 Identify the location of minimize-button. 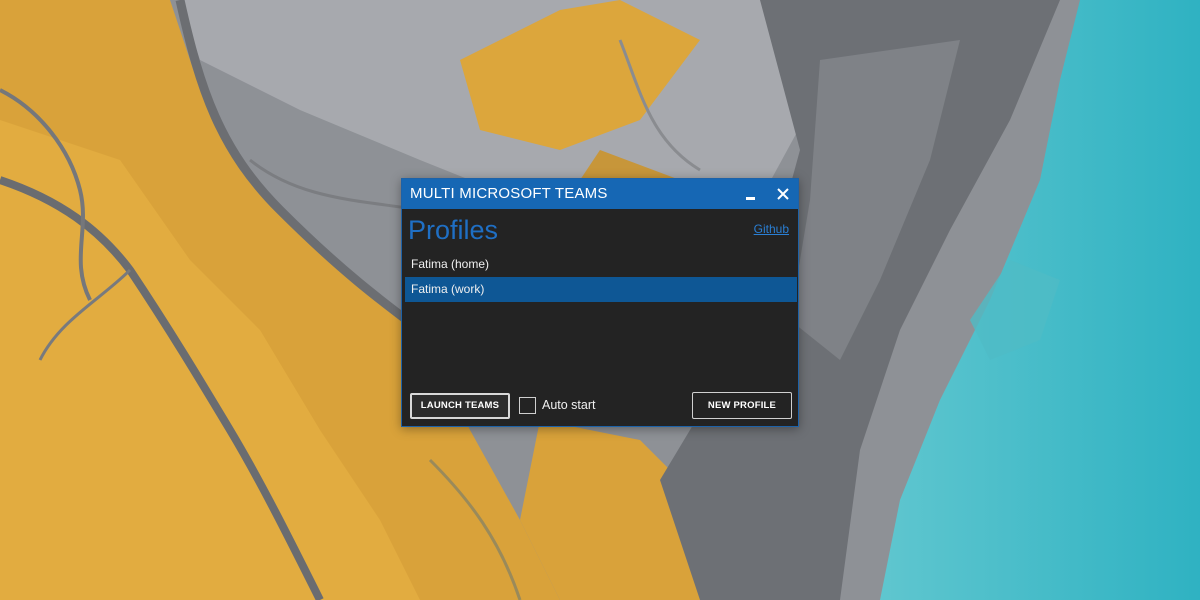
(751, 194).